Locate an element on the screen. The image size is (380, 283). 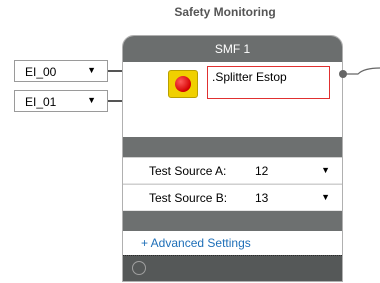
emergency-stop-icon is located at coordinates (183, 84).